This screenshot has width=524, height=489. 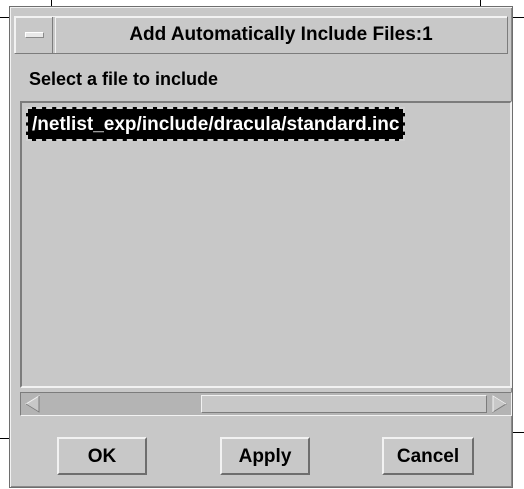 I want to click on title-bar: Add Automatically Include Files:1, so click(x=261, y=35).